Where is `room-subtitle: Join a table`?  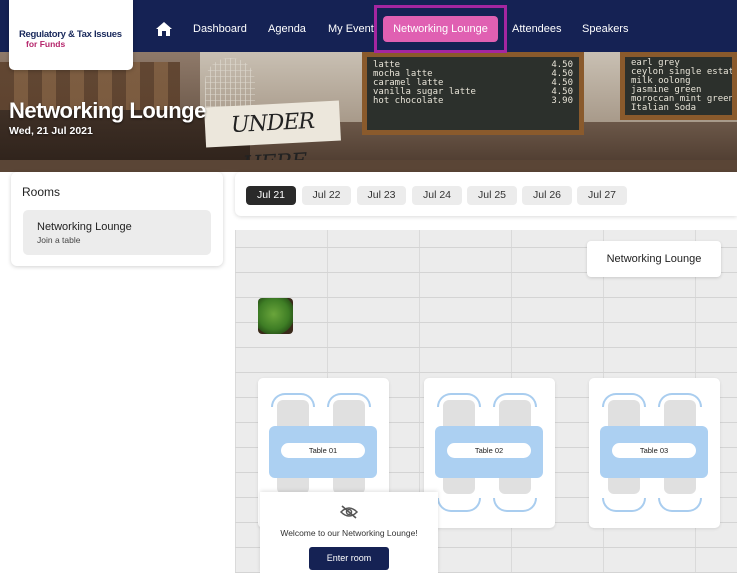
room-subtitle: Join a table is located at coordinates (59, 240).